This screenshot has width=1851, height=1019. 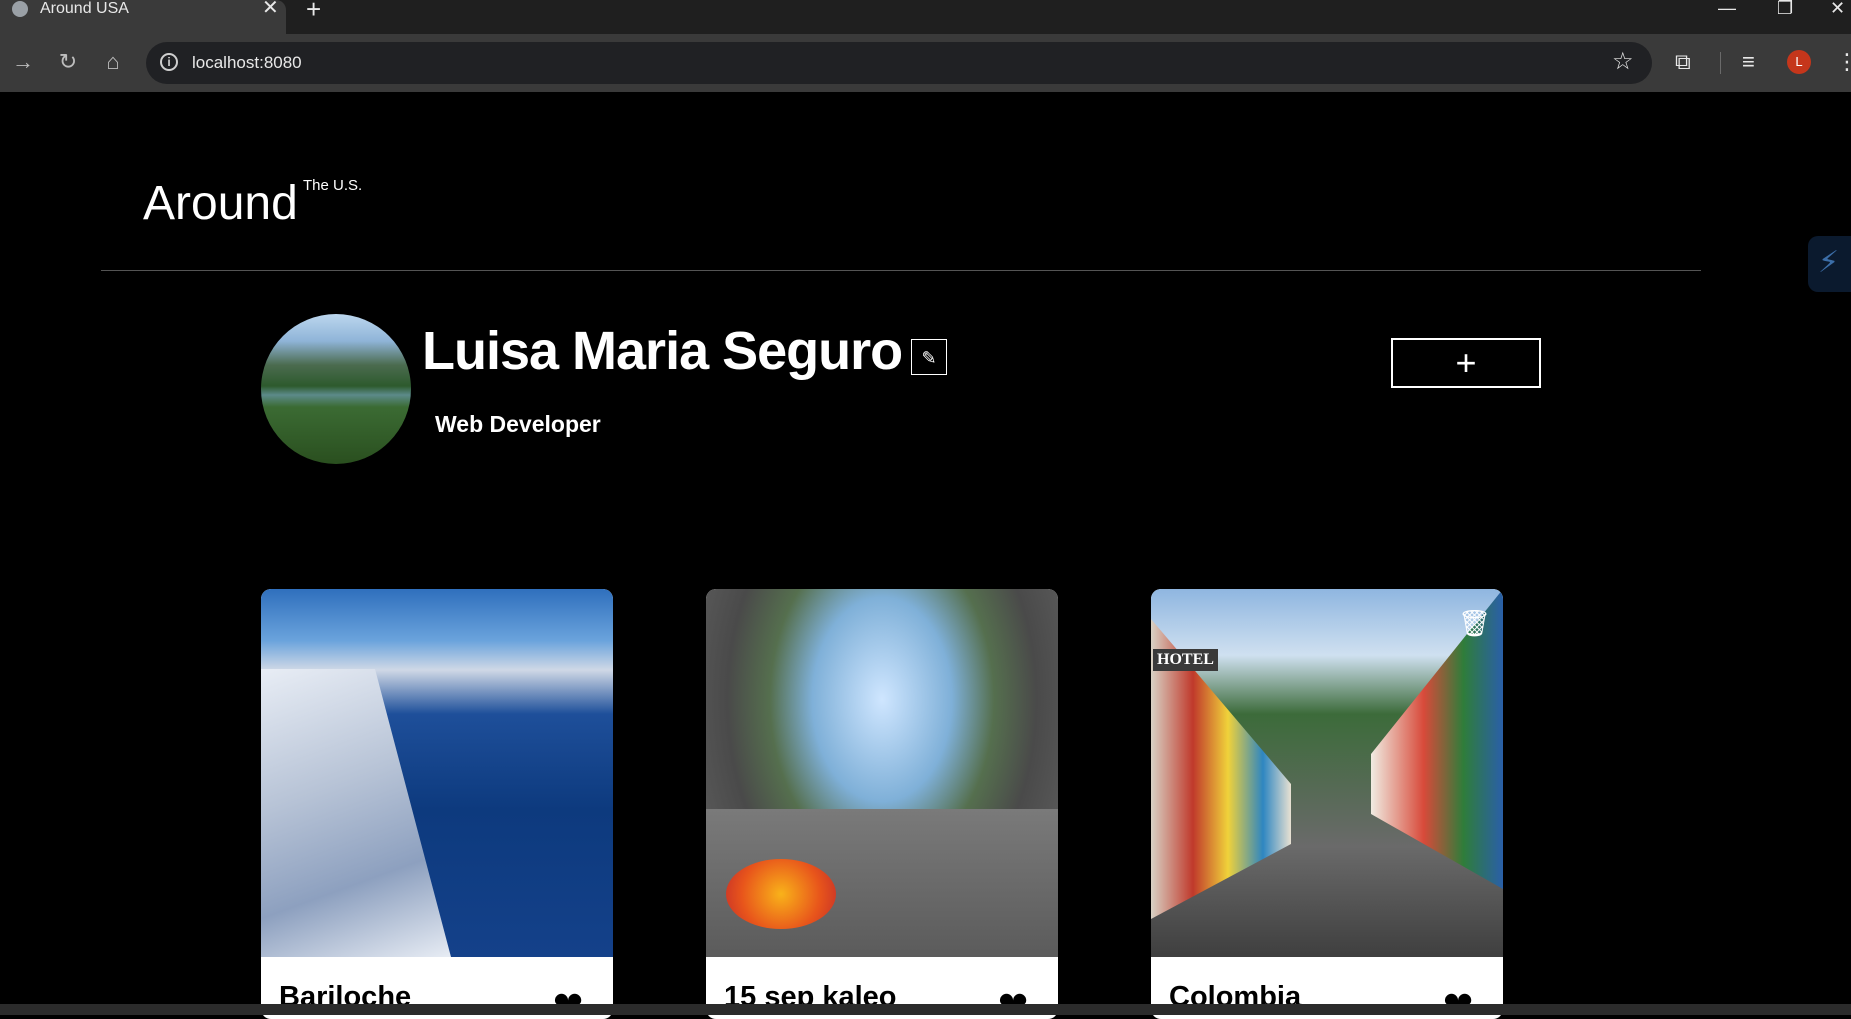 I want to click on toolbar-divider, so click(x=1720, y=63).